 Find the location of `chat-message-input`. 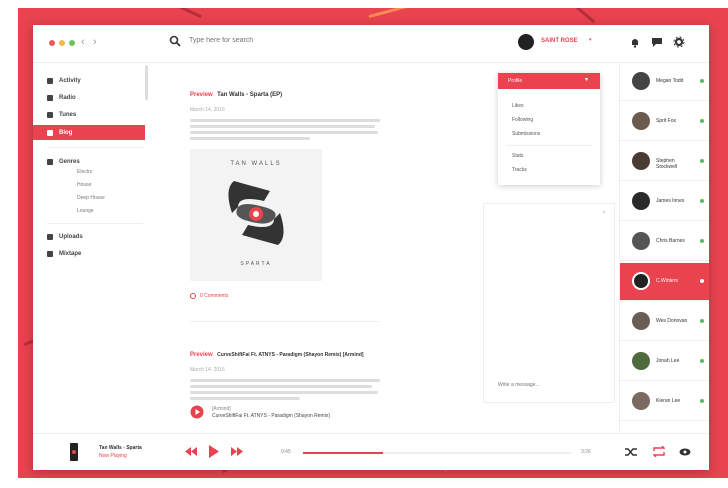

chat-message-input is located at coordinates (553, 385).